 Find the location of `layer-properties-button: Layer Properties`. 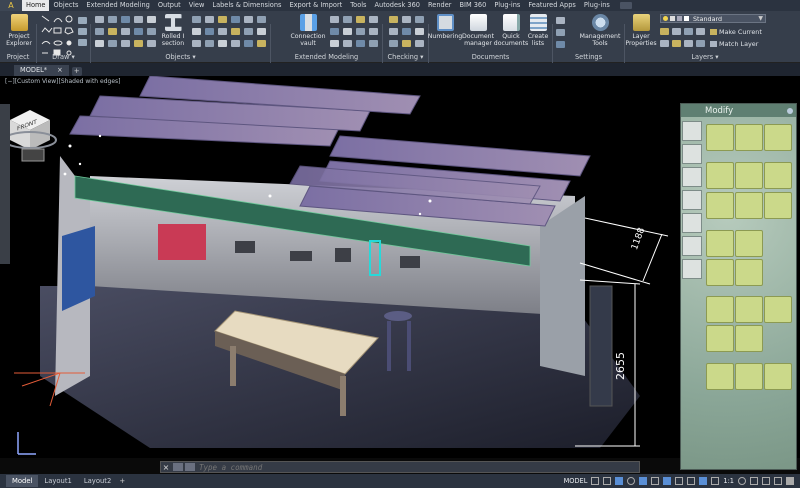

layer-properties-button: Layer Properties is located at coordinates (641, 30).